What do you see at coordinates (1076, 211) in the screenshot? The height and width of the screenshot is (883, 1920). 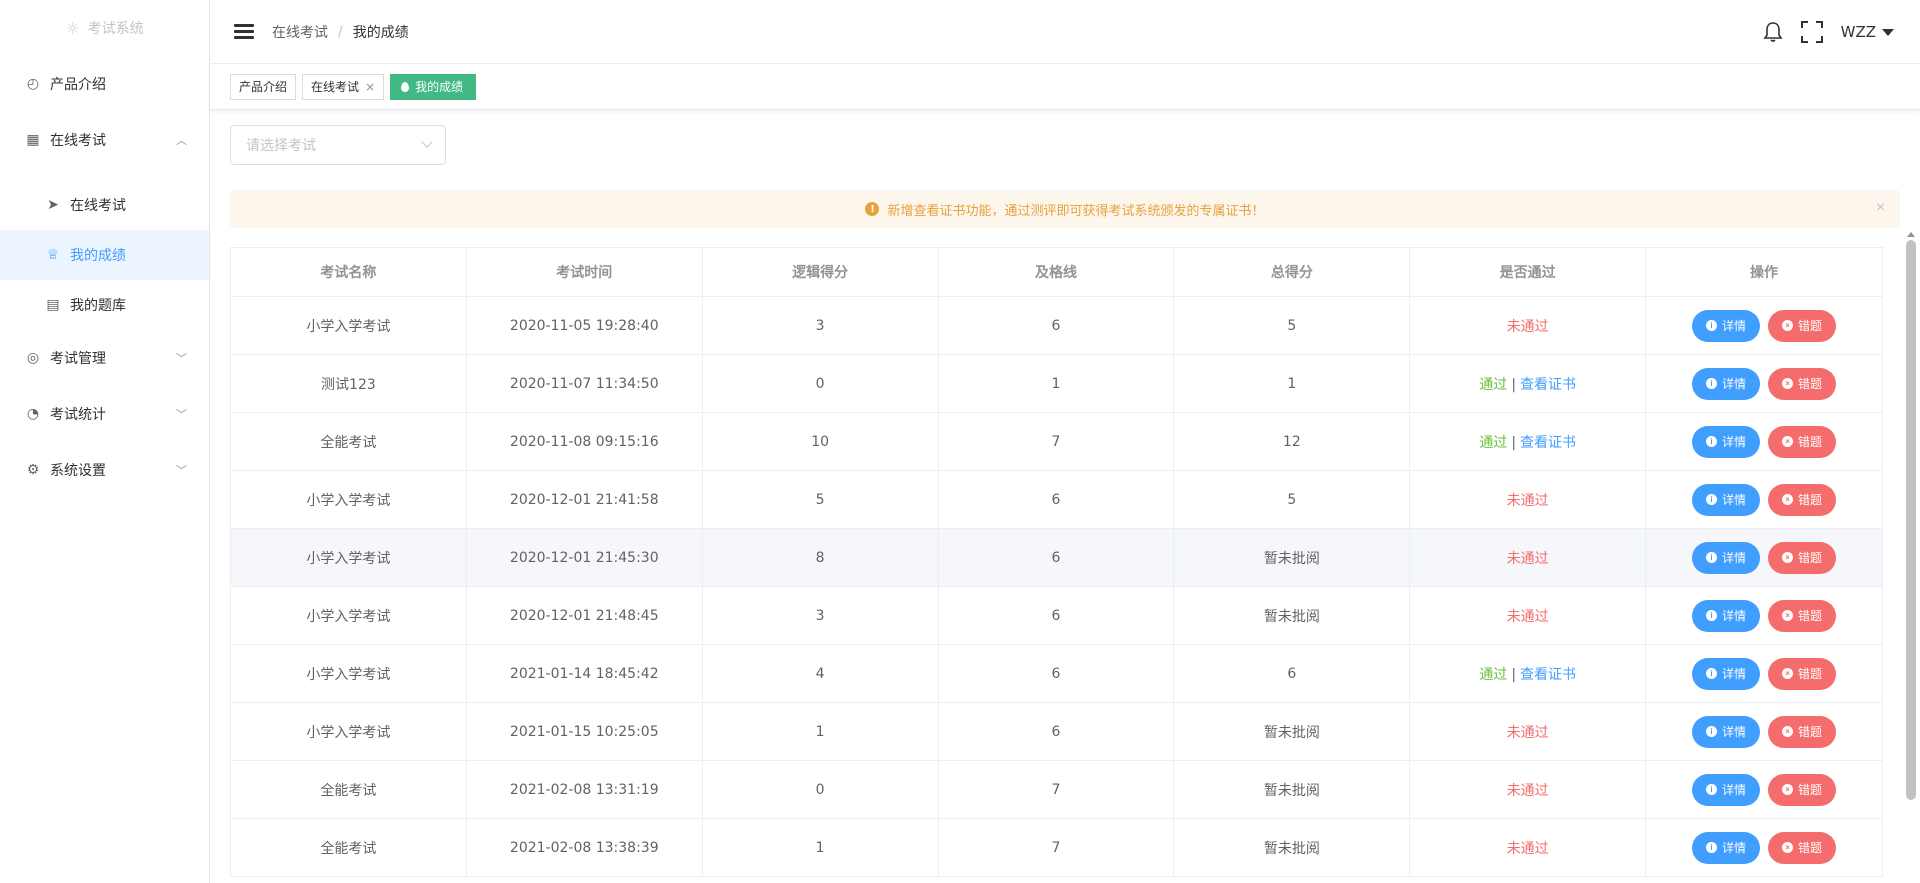 I see `alert-text: 新增查看证书功能，通过测评即可获得考试系统颁发的专属证书！` at bounding box center [1076, 211].